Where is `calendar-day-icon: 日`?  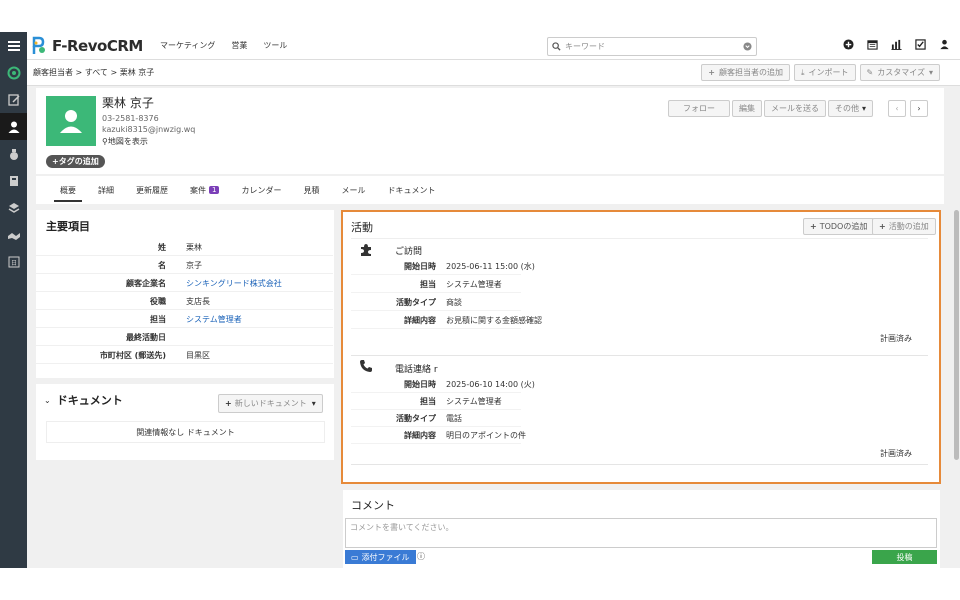 calendar-day-icon: 日 is located at coordinates (13, 261).